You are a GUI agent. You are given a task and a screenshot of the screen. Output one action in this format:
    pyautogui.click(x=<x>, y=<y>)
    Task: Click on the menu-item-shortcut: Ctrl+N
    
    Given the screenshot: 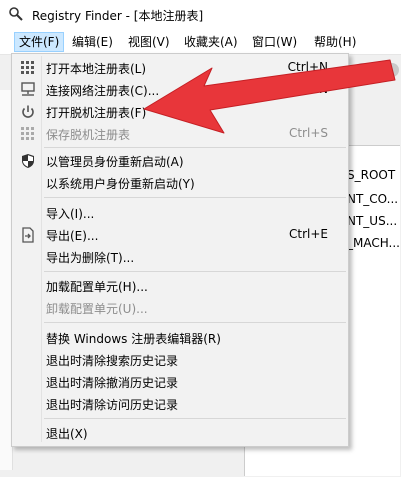 What is the action you would take?
    pyautogui.click(x=307, y=67)
    